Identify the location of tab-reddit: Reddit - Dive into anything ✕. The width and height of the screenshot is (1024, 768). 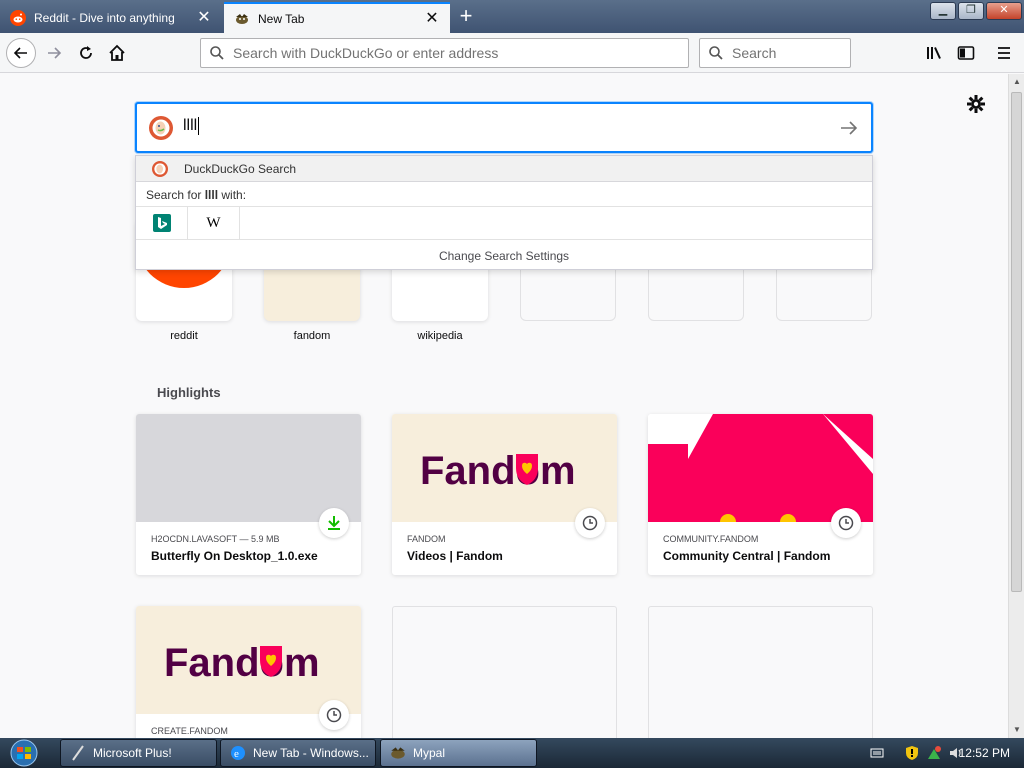
(111, 17).